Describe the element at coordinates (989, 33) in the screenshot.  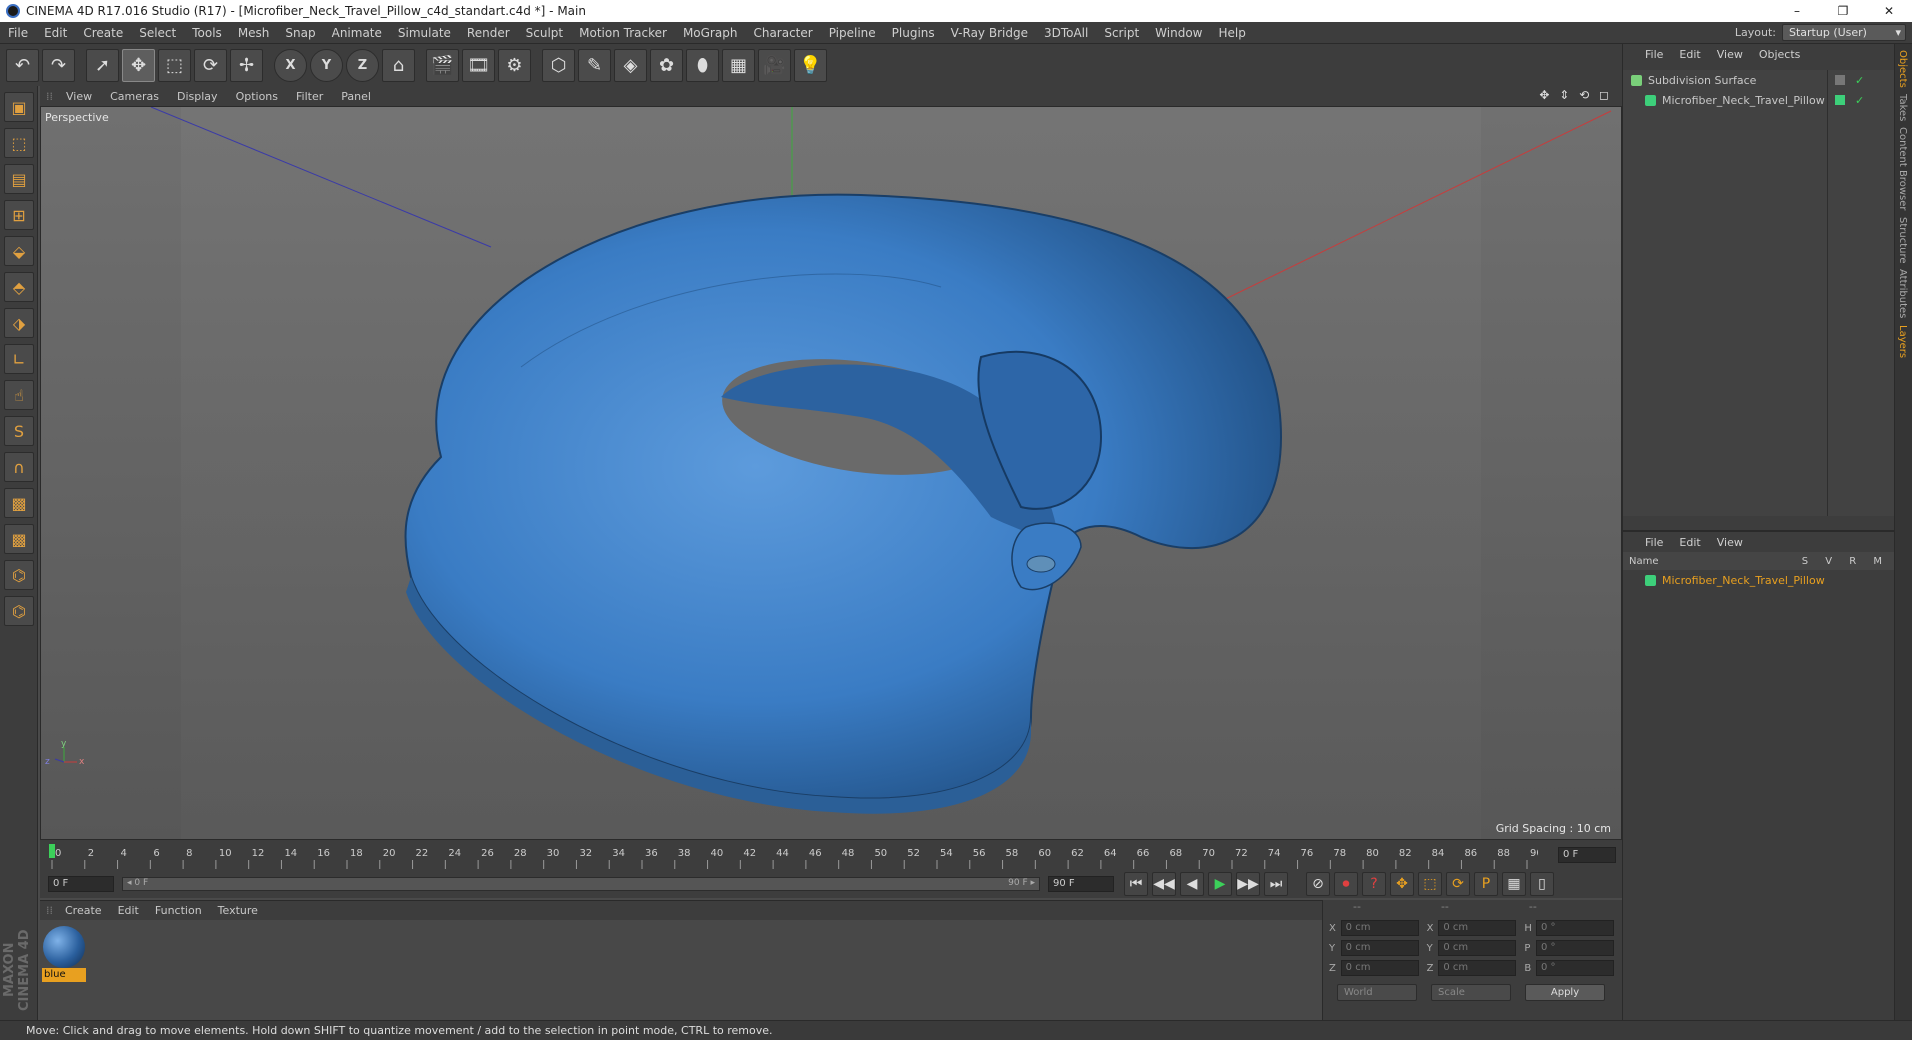
I see `menu-v-ray-bridge: V-Ray Bridge` at that location.